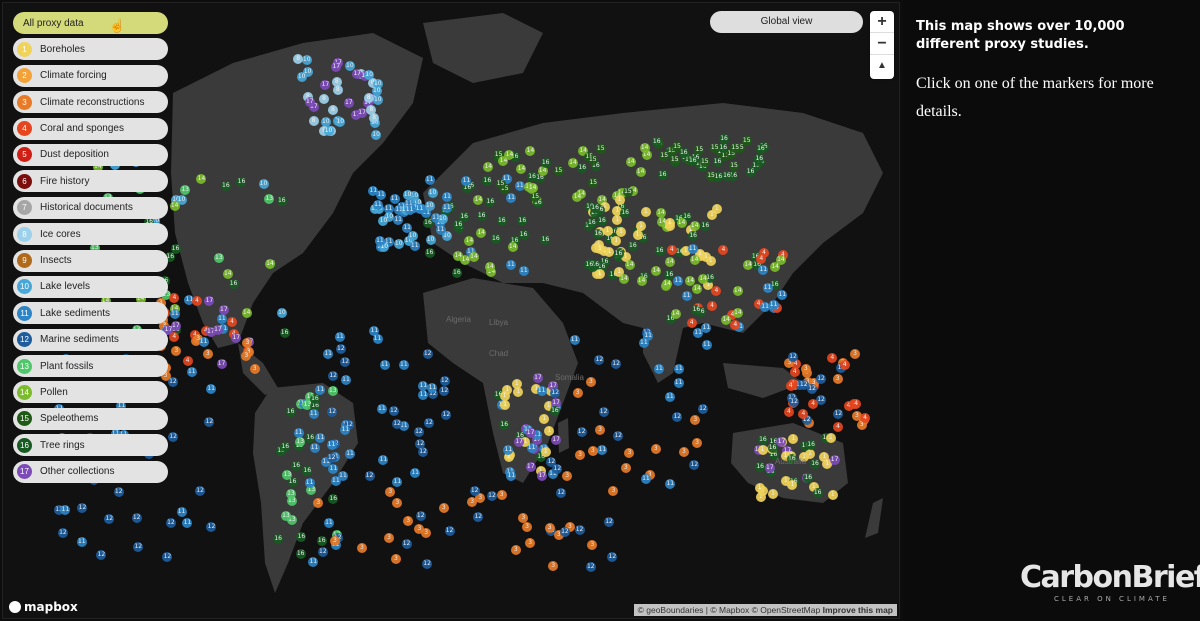 The width and height of the screenshot is (1200, 621). What do you see at coordinates (325, 85) in the screenshot?
I see `proxy-marker: 17` at bounding box center [325, 85].